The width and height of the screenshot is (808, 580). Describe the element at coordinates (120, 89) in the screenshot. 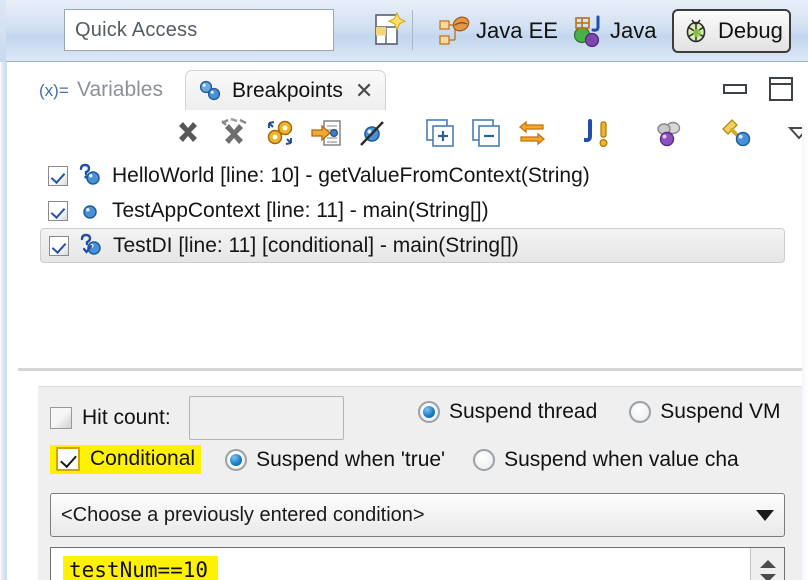

I see `tab-label-variables: Variables` at that location.